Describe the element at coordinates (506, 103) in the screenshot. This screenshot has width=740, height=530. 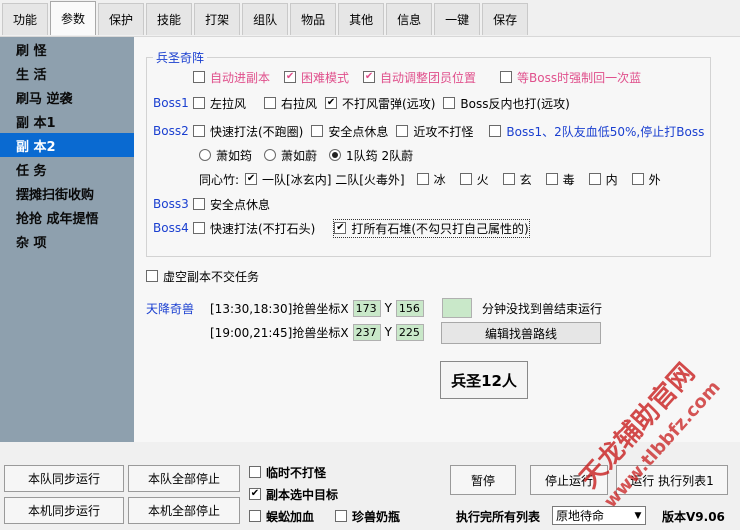
I see `boss1-option-3: Boss反内也打(远攻)` at that location.